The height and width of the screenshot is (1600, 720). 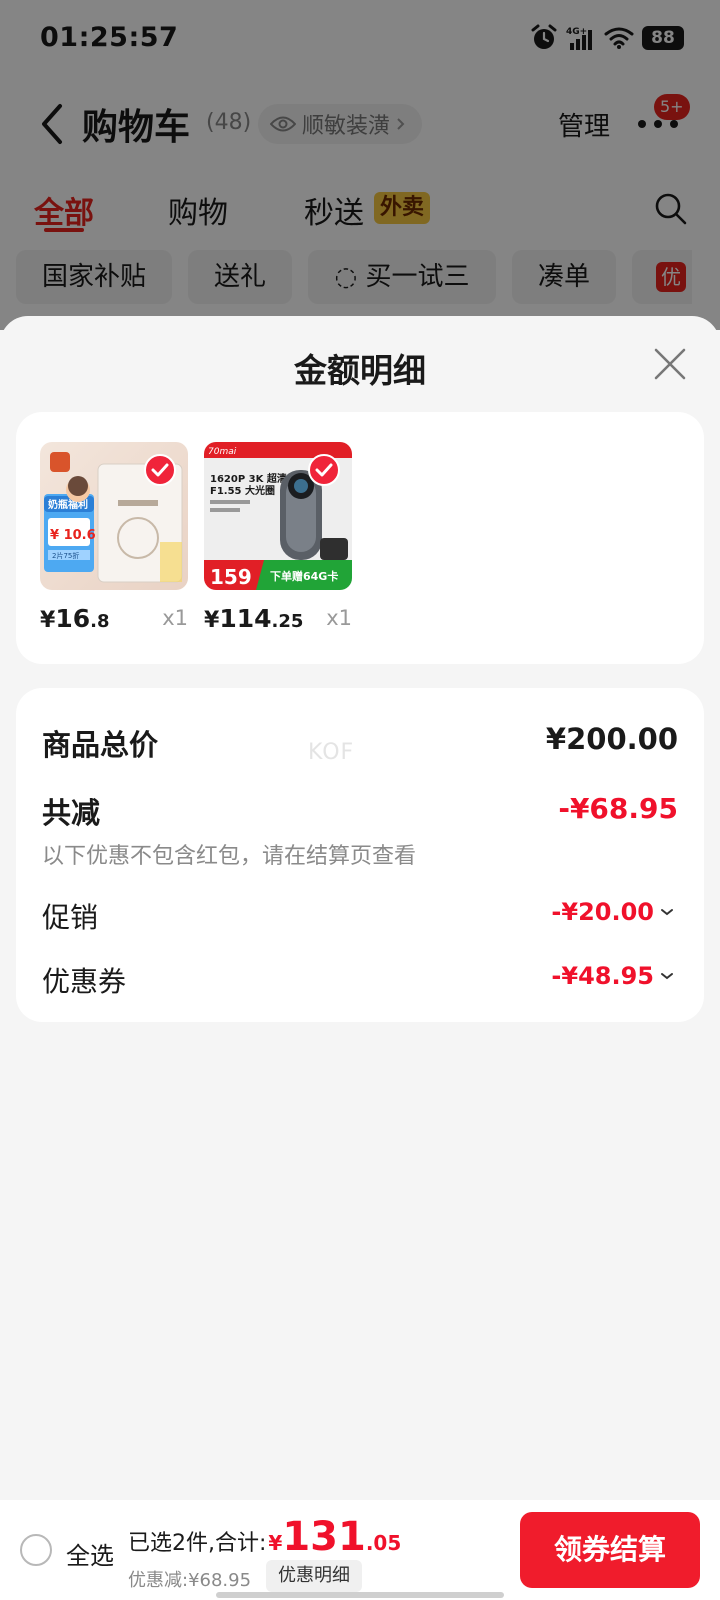 I want to click on coupon-value: -¥48.95, so click(x=602, y=976).